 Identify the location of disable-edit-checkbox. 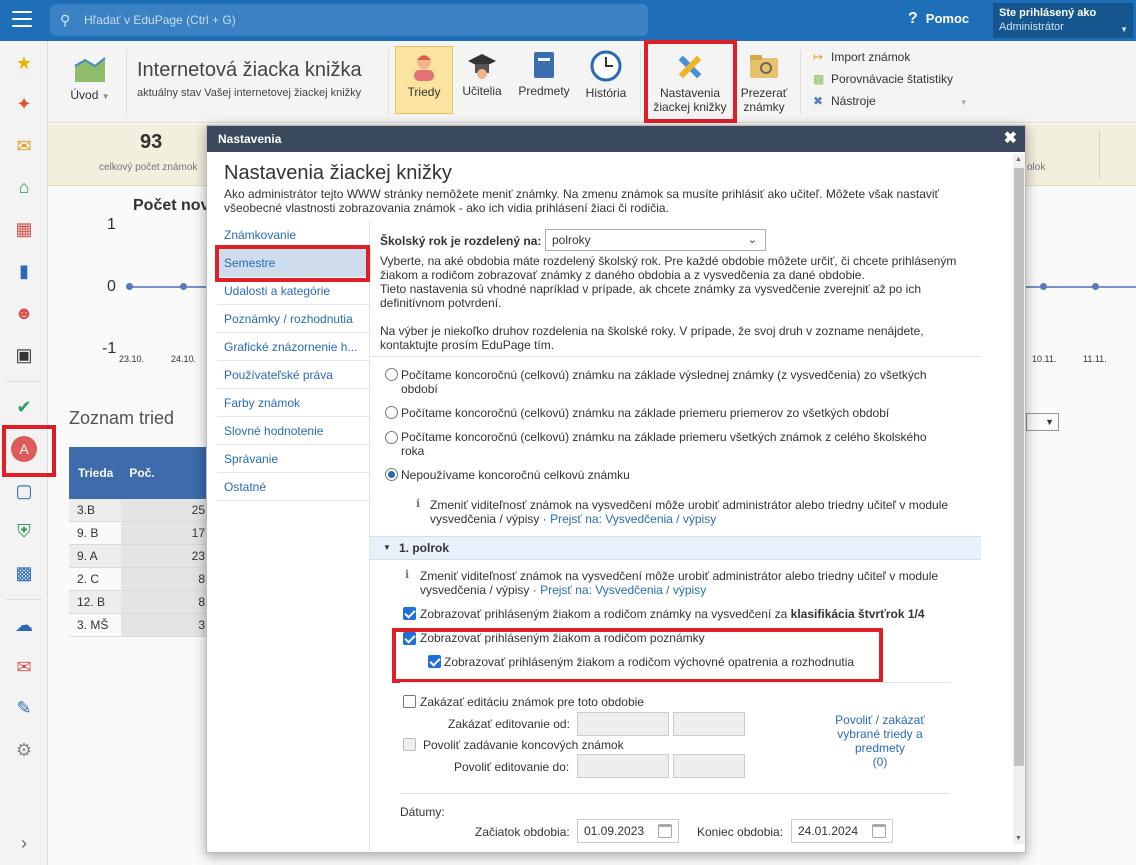
(409, 701).